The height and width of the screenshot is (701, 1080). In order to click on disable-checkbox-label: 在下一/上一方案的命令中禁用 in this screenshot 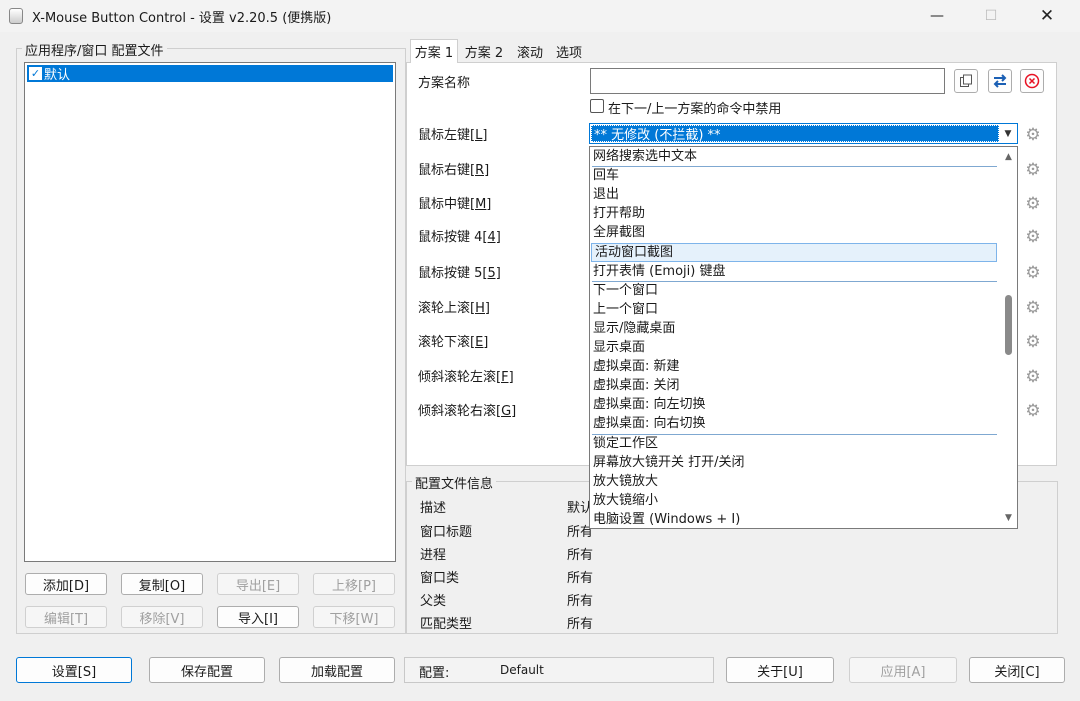, I will do `click(695, 109)`.